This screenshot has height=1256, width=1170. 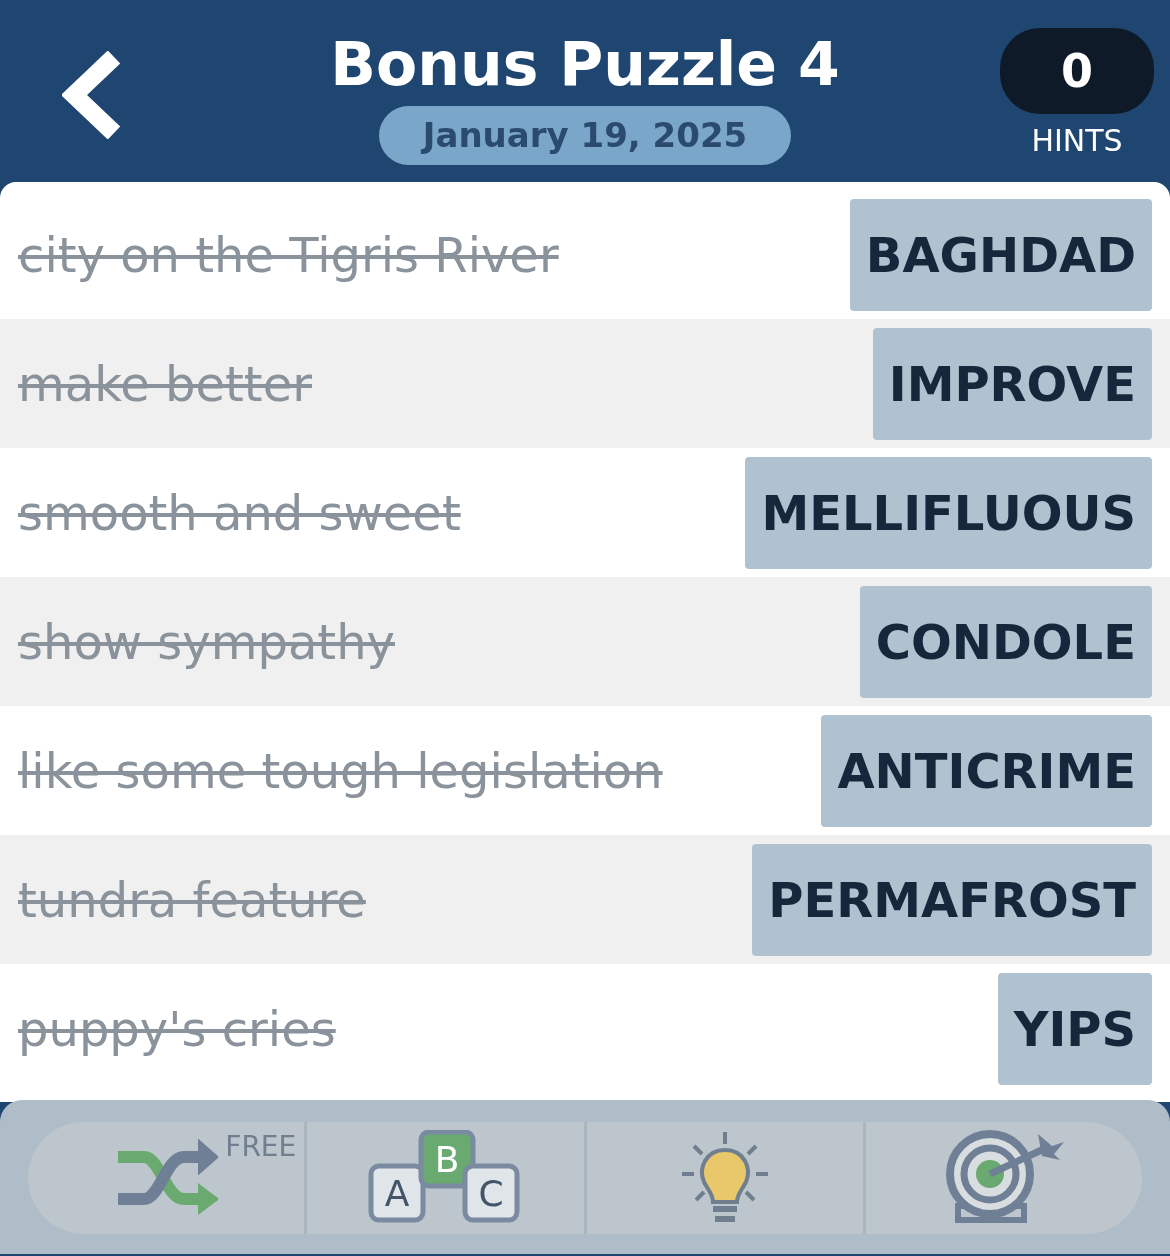 I want to click on puzzle-title: Bonus Puzzle 4, so click(x=585, y=64).